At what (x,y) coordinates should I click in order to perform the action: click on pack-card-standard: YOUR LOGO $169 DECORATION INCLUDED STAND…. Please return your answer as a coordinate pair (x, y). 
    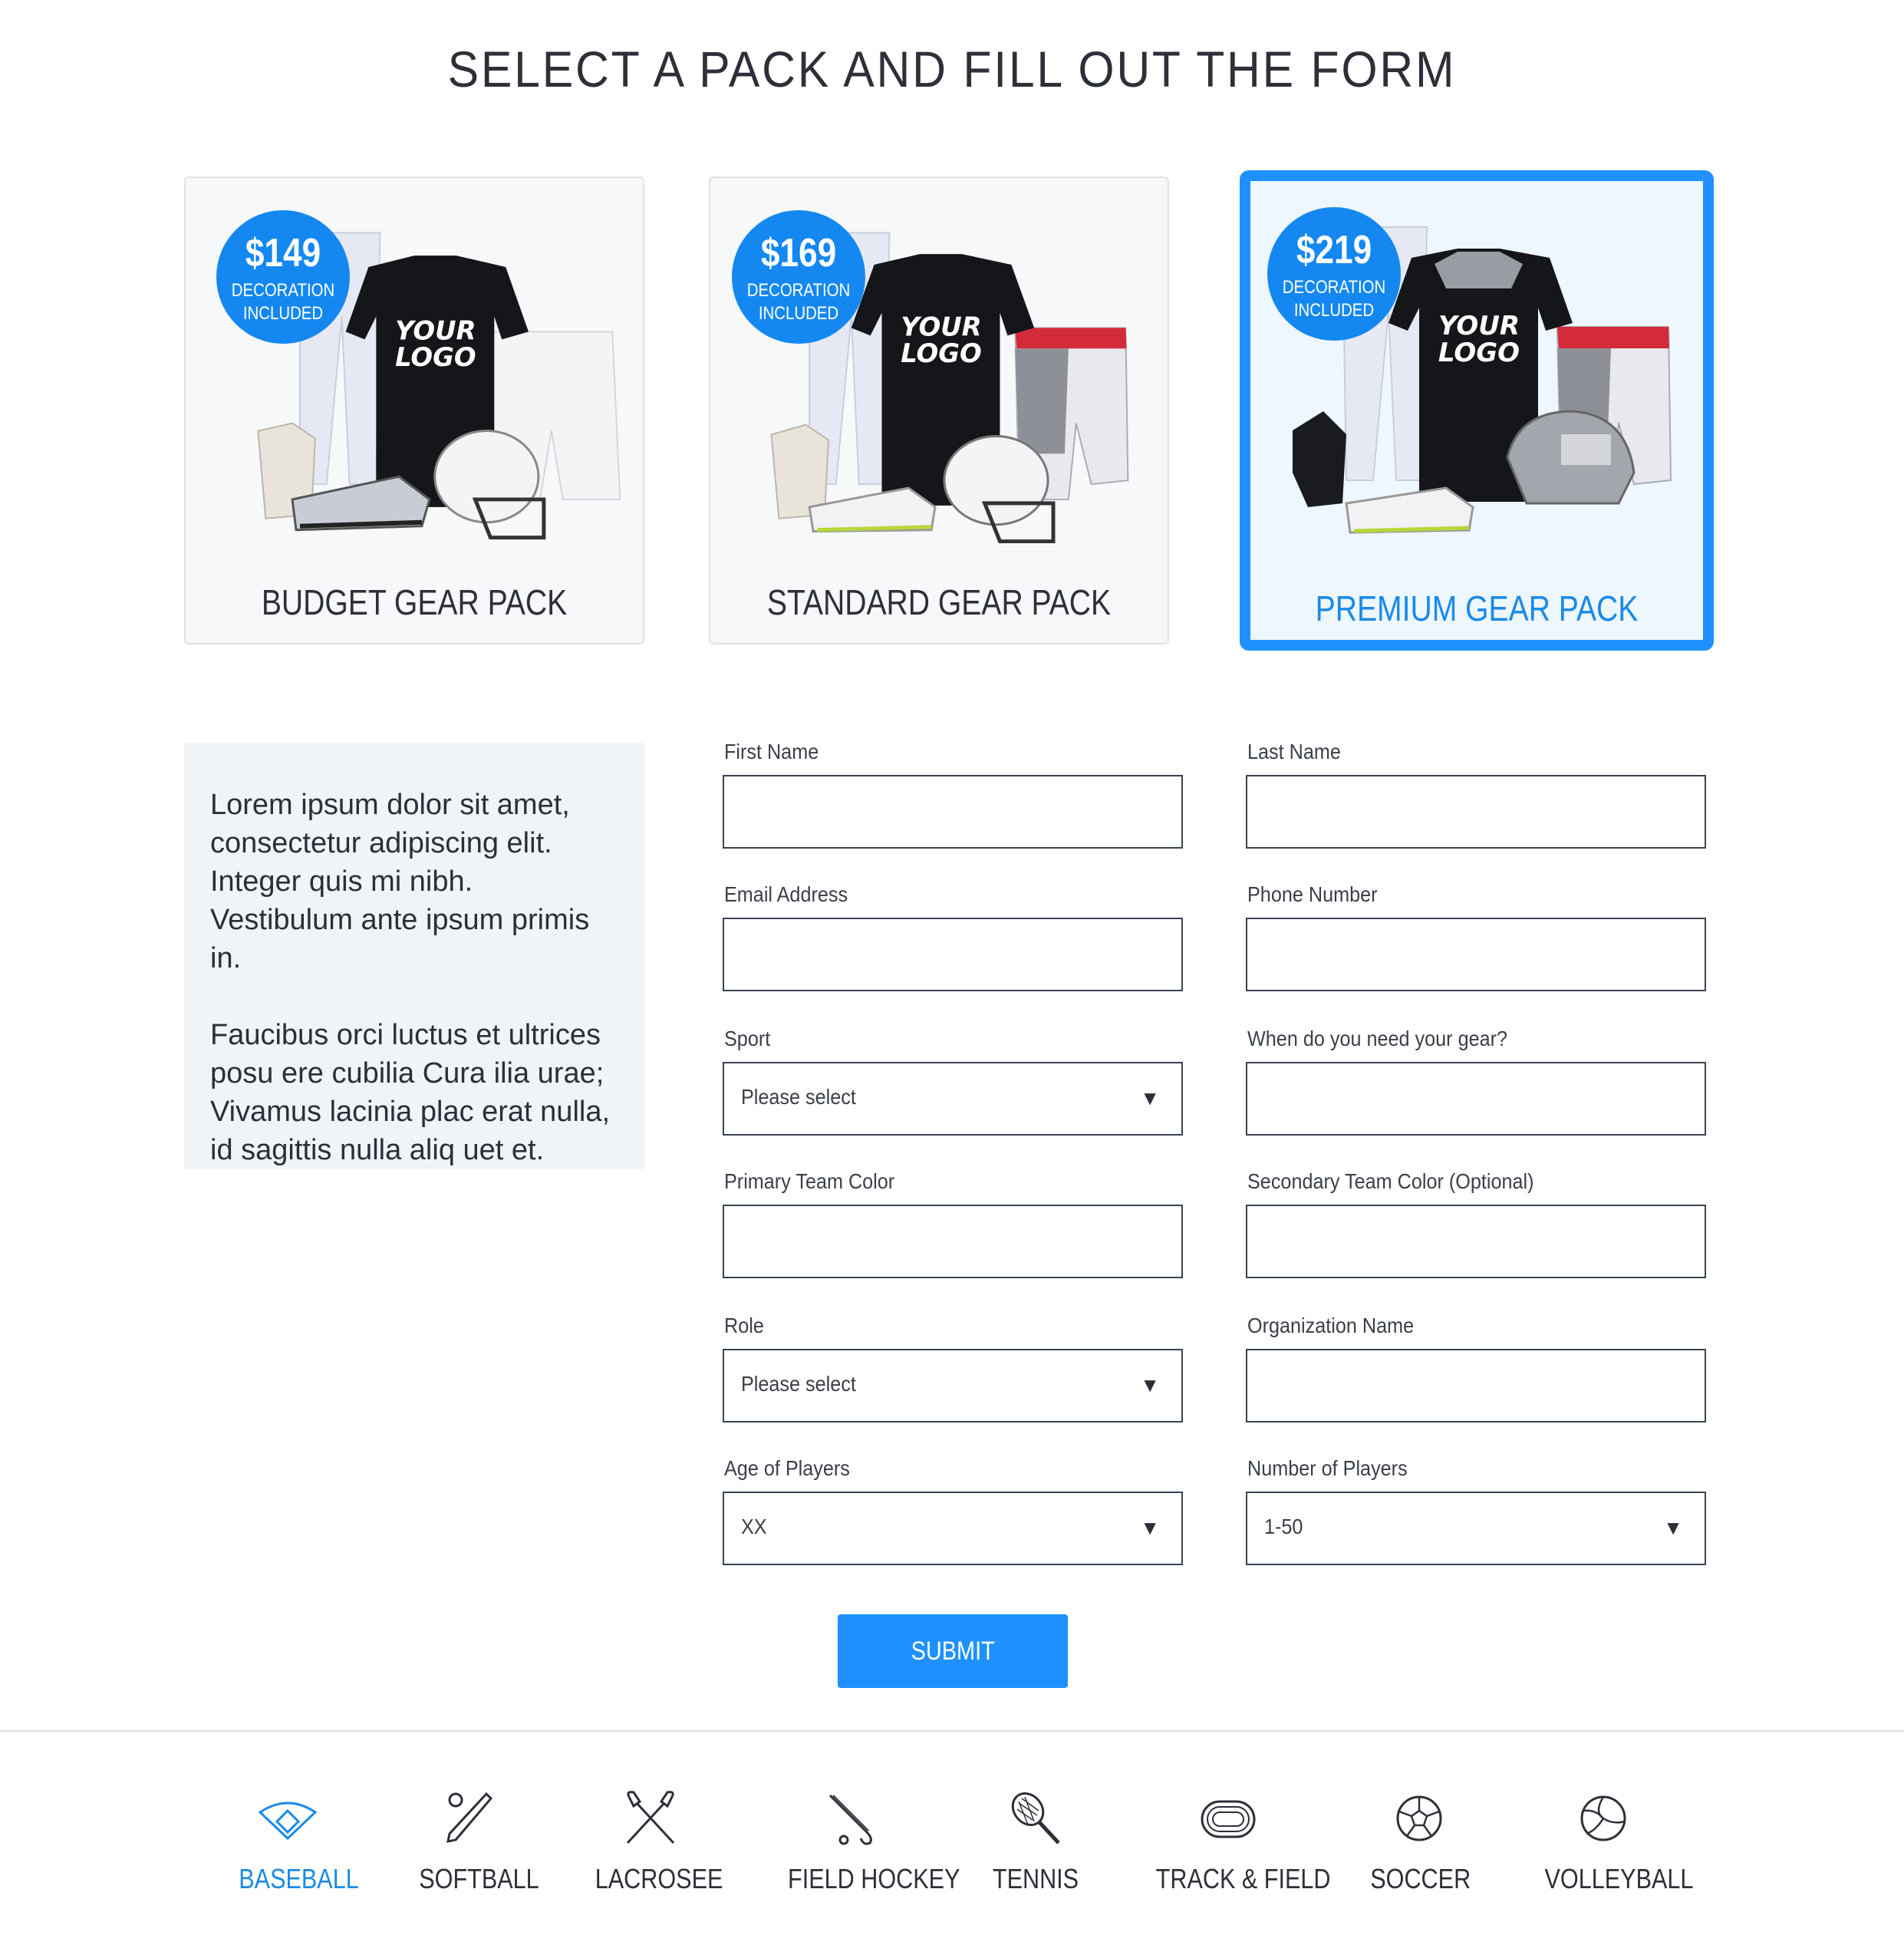
    Looking at the image, I should click on (939, 410).